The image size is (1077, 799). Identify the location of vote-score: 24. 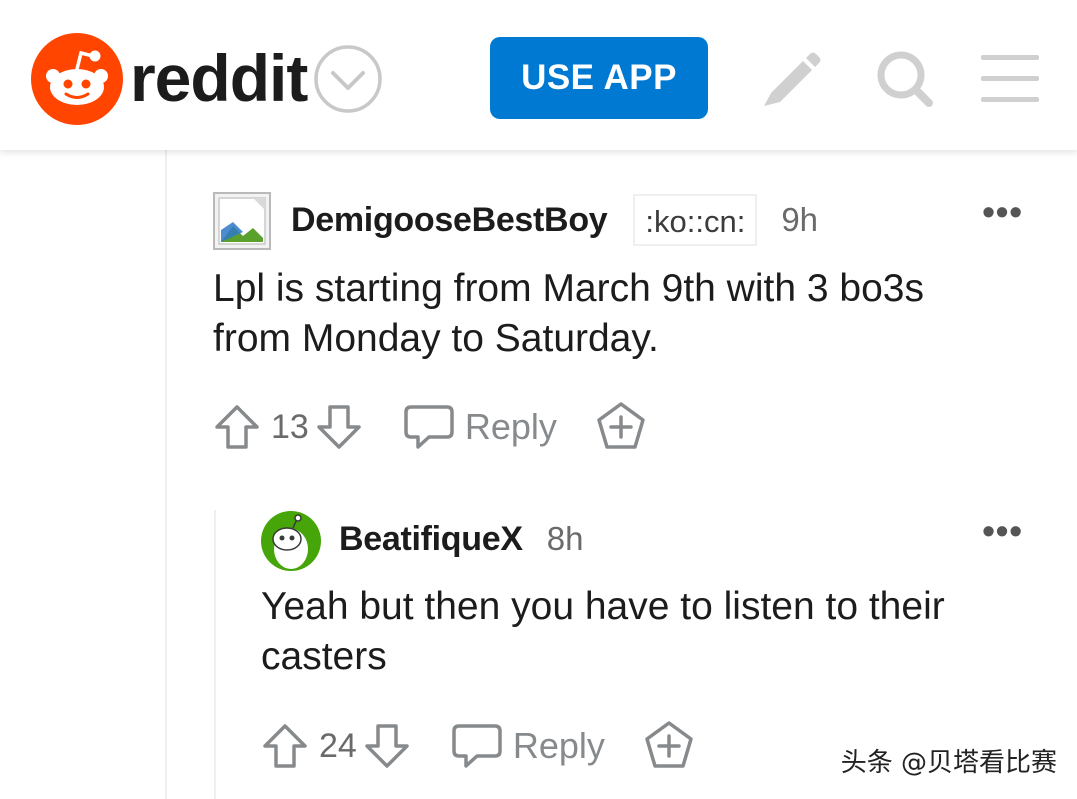
(338, 745).